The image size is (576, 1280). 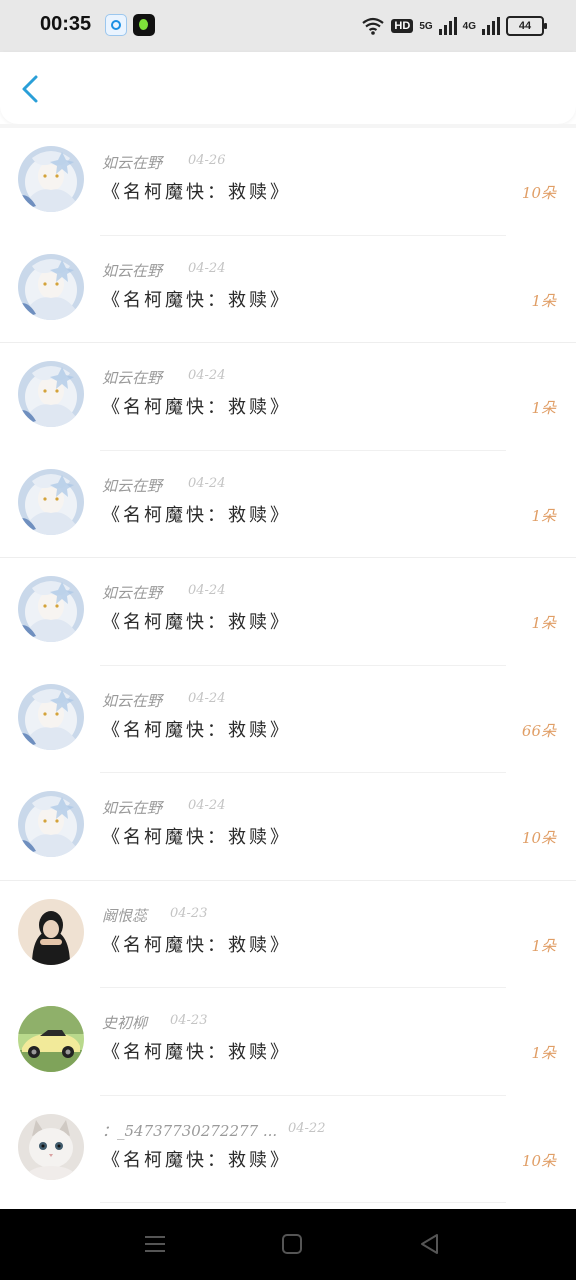 I want to click on gift-list-item: ：_54737730272277 ... 04-22 《名柯魔快：救赎》 10朵, so click(x=288, y=1150).